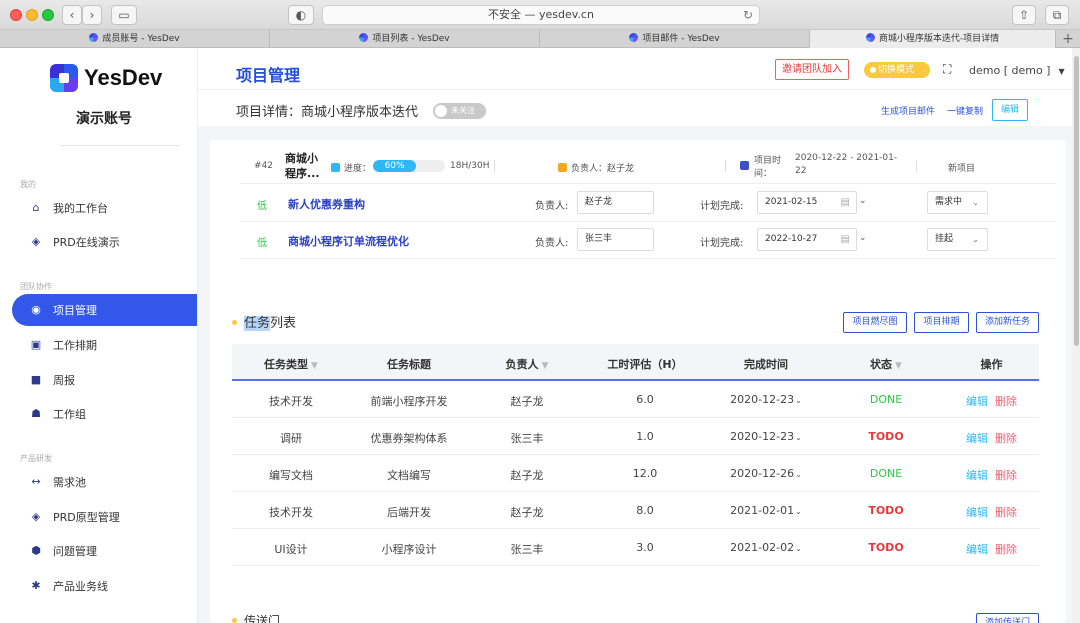  Describe the element at coordinates (106, 78) in the screenshot. I see `logo: YesDev` at that location.